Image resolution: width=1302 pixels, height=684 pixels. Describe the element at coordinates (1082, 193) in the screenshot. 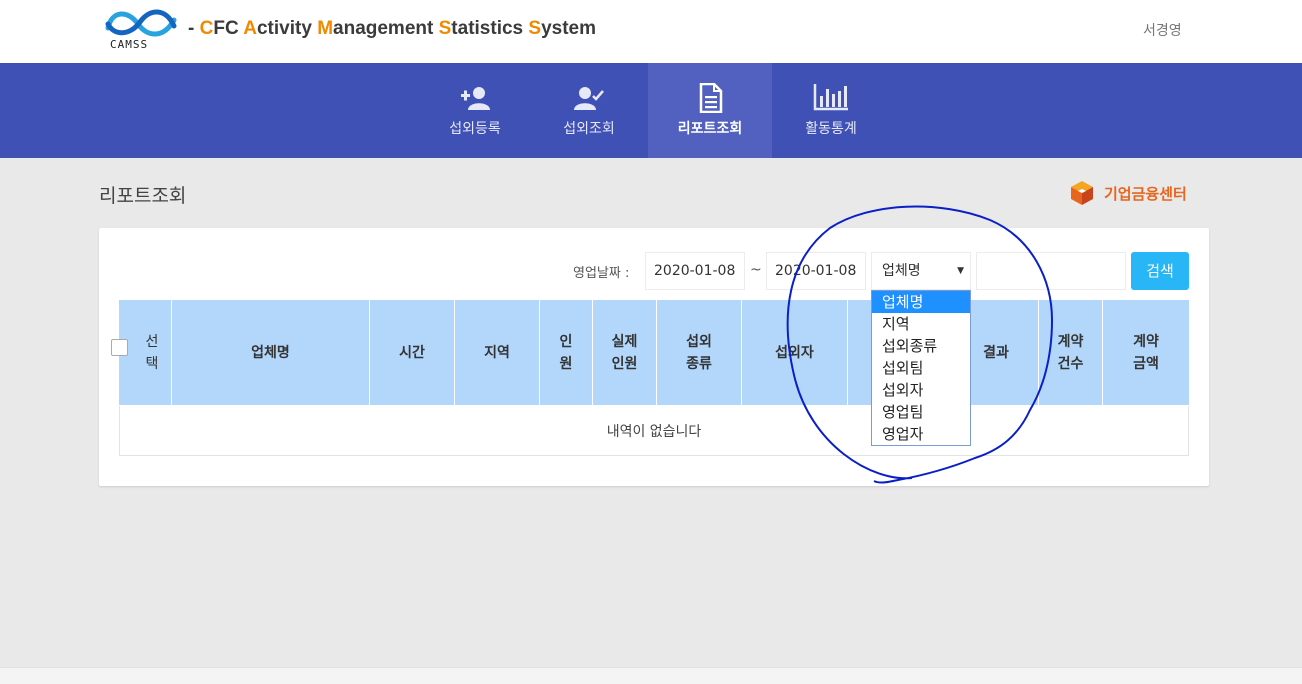

I see `cube-logo-icon` at that location.